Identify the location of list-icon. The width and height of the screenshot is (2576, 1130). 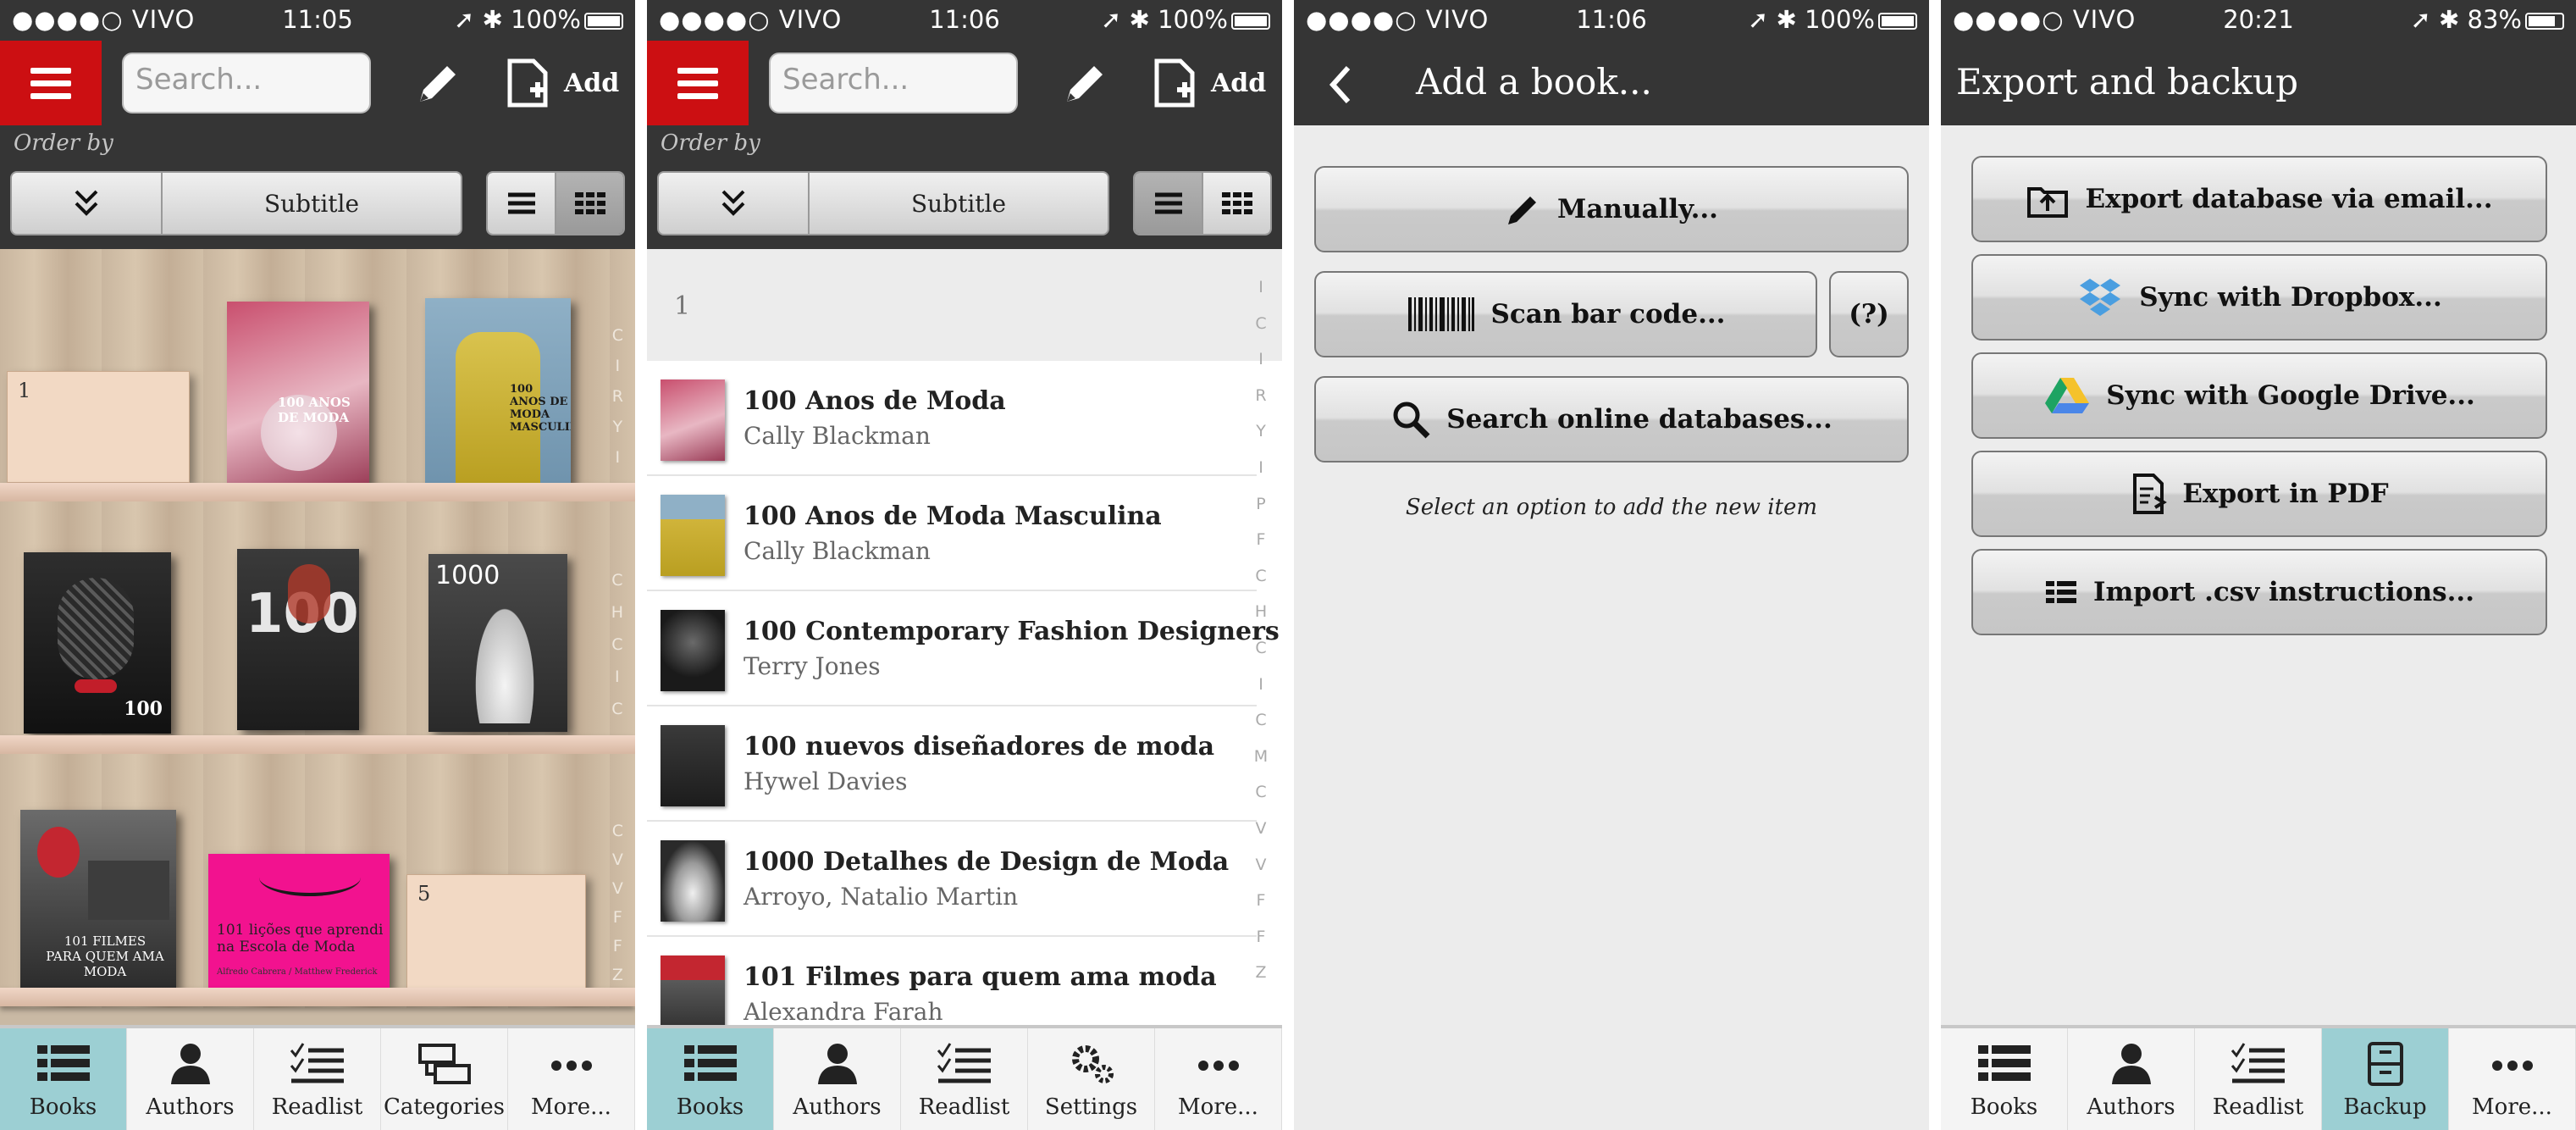
(521, 203).